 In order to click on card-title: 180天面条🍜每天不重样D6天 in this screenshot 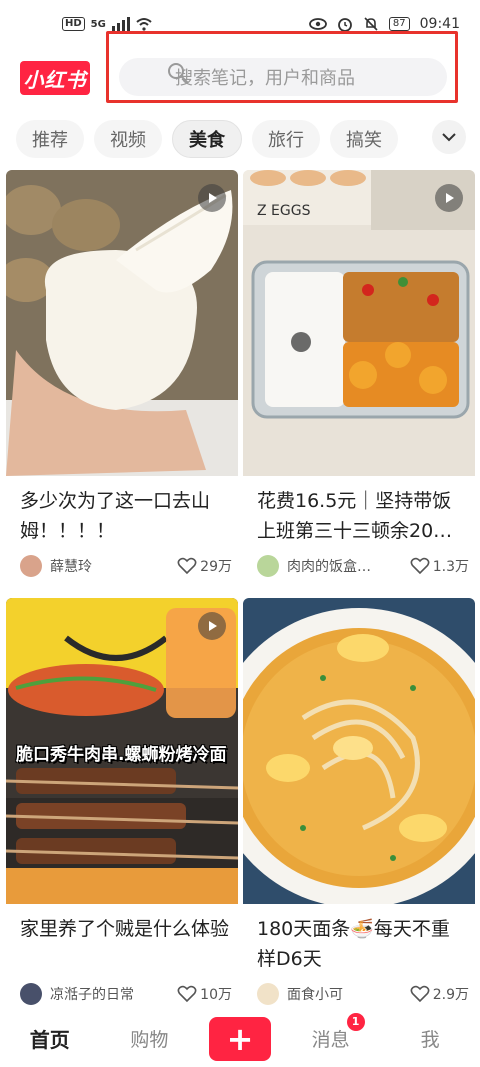, I will do `click(353, 944)`.